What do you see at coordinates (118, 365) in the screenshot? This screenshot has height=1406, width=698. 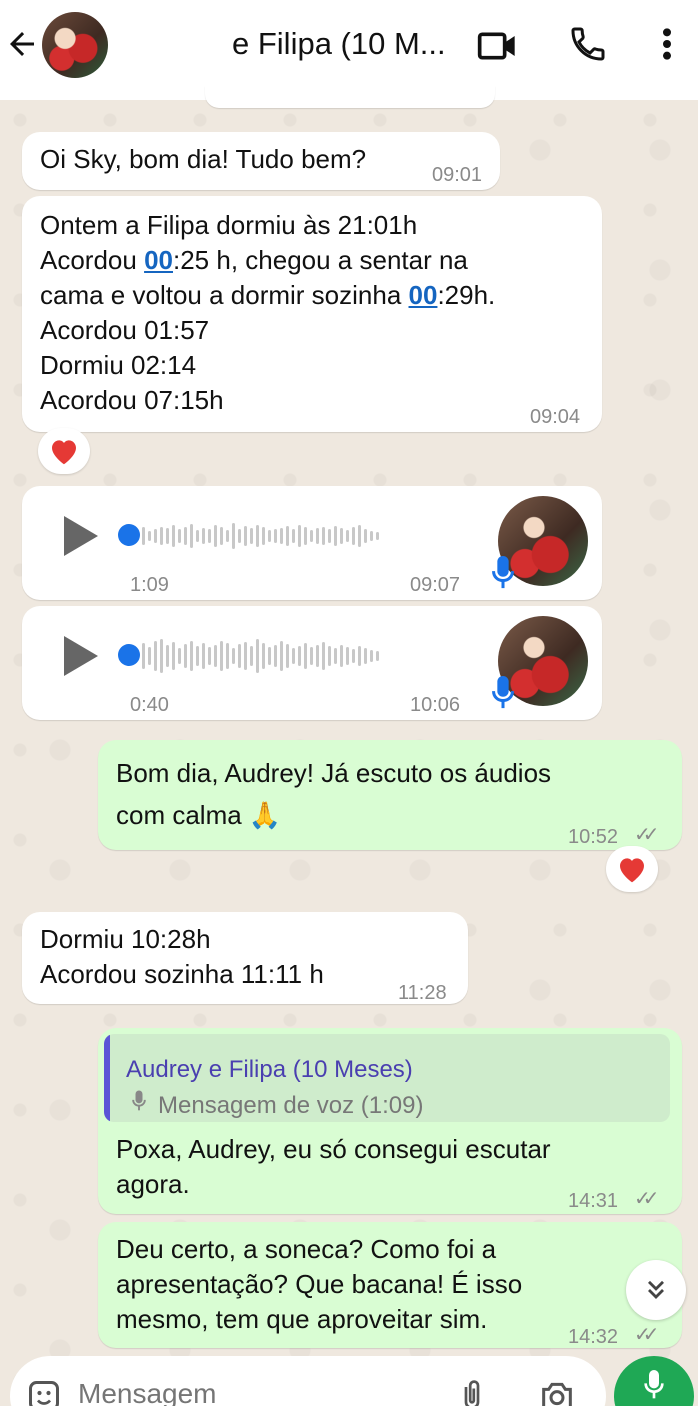 I see `message-line: Dormiu 02:14` at bounding box center [118, 365].